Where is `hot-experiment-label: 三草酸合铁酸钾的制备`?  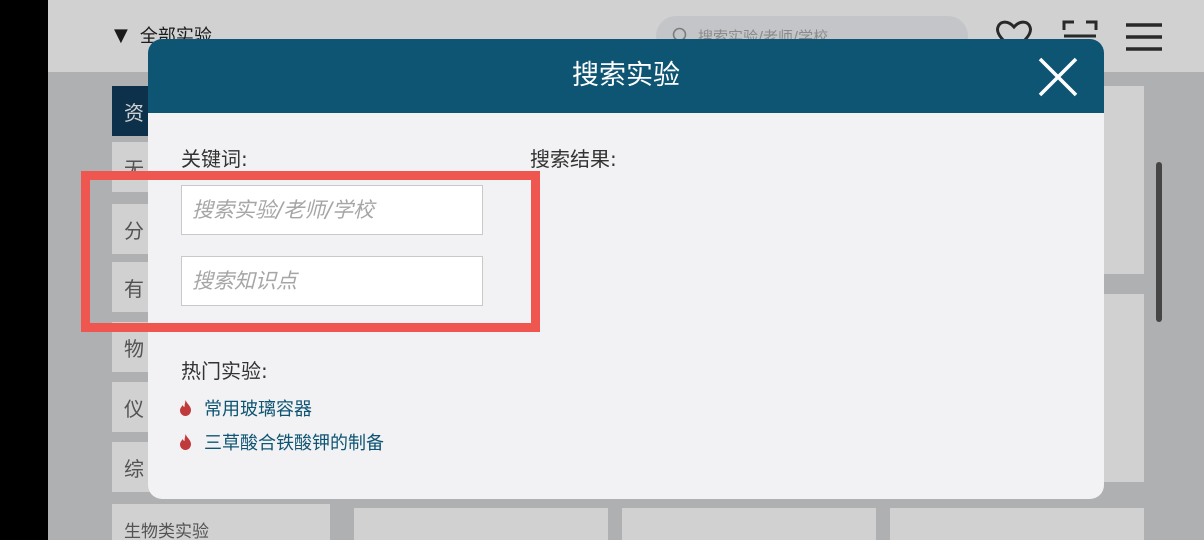 hot-experiment-label: 三草酸合铁酸钾的制备 is located at coordinates (294, 443).